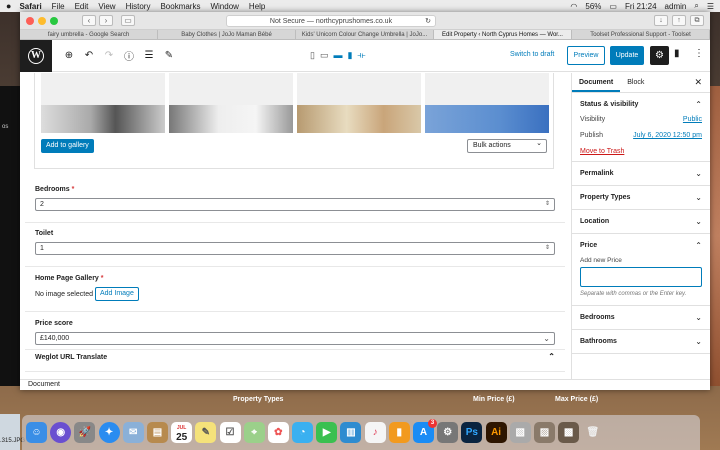  Describe the element at coordinates (36, 55) in the screenshot. I see `wordpress-logo-icon: W` at that location.